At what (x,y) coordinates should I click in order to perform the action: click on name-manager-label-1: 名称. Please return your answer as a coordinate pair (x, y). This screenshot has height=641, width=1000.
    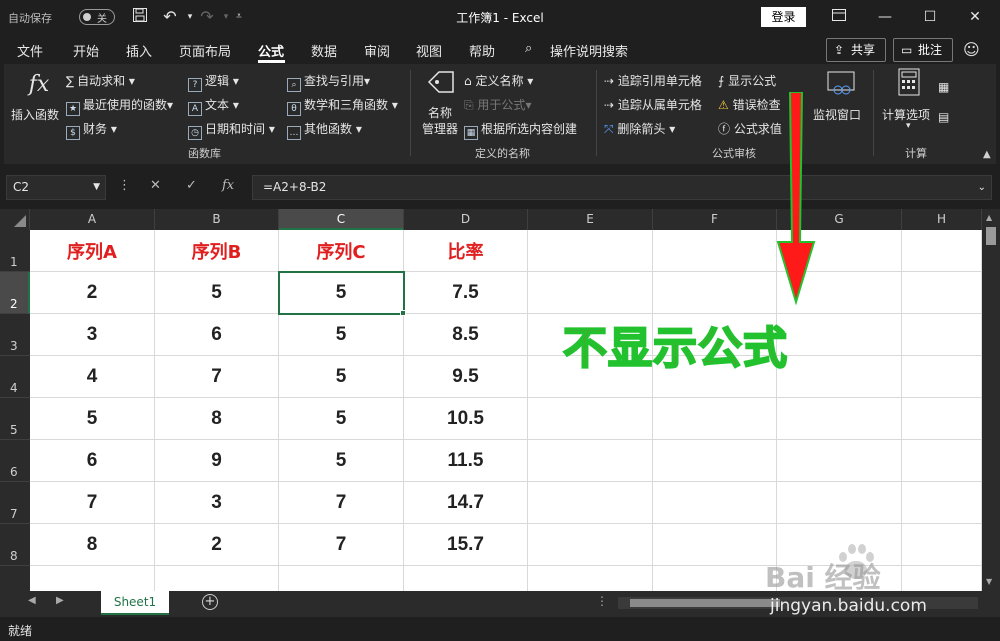
    Looking at the image, I should click on (440, 112).